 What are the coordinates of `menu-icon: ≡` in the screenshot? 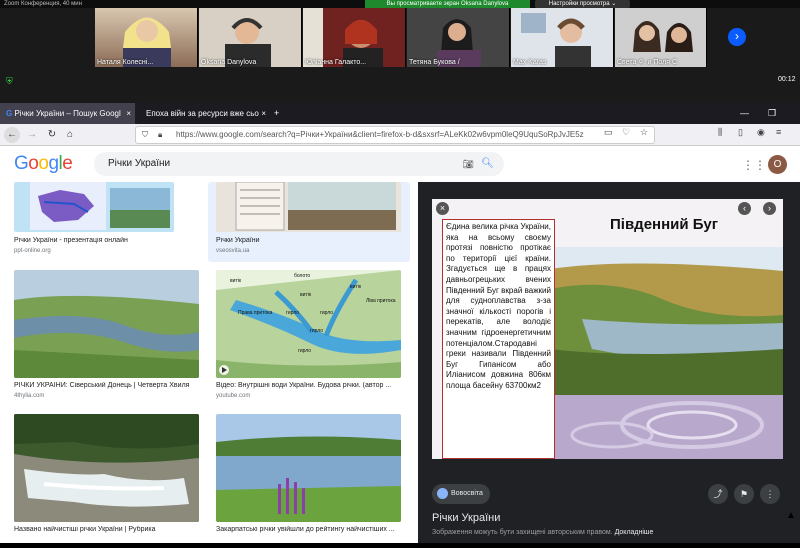 It's located at (778, 132).